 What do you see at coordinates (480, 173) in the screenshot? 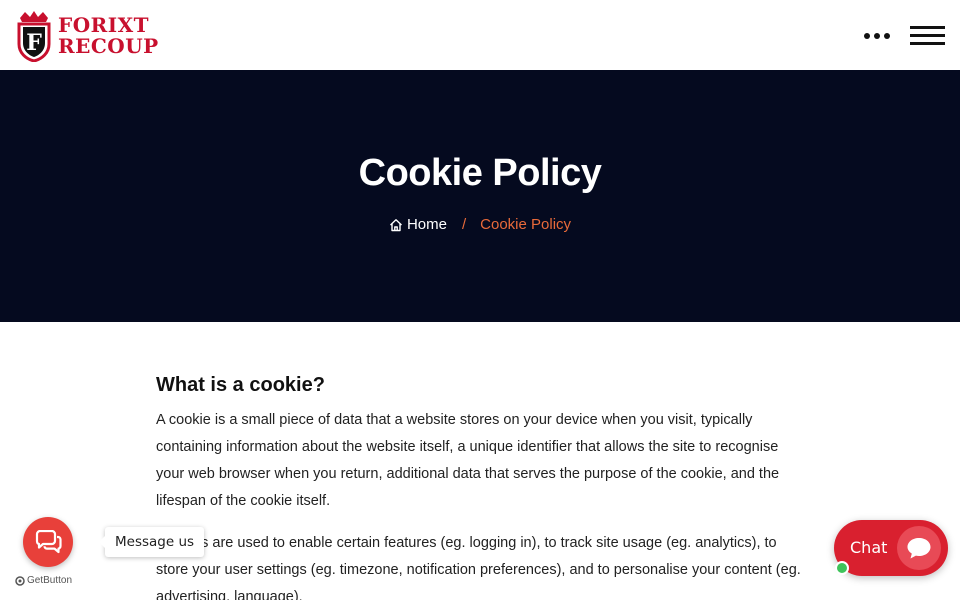
I see `page-title: Cookie Policy` at bounding box center [480, 173].